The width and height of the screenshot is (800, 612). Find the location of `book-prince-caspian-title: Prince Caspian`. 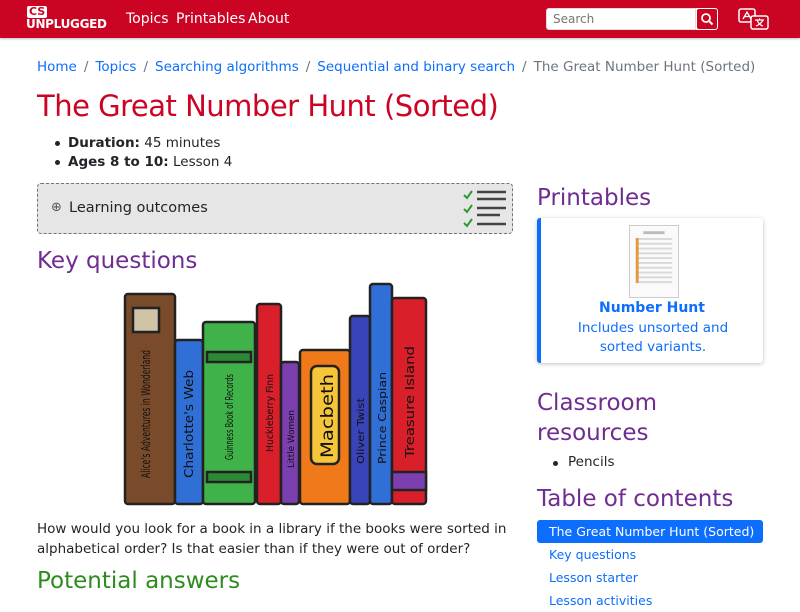

book-prince-caspian-title: Prince Caspian is located at coordinates (382, 418).